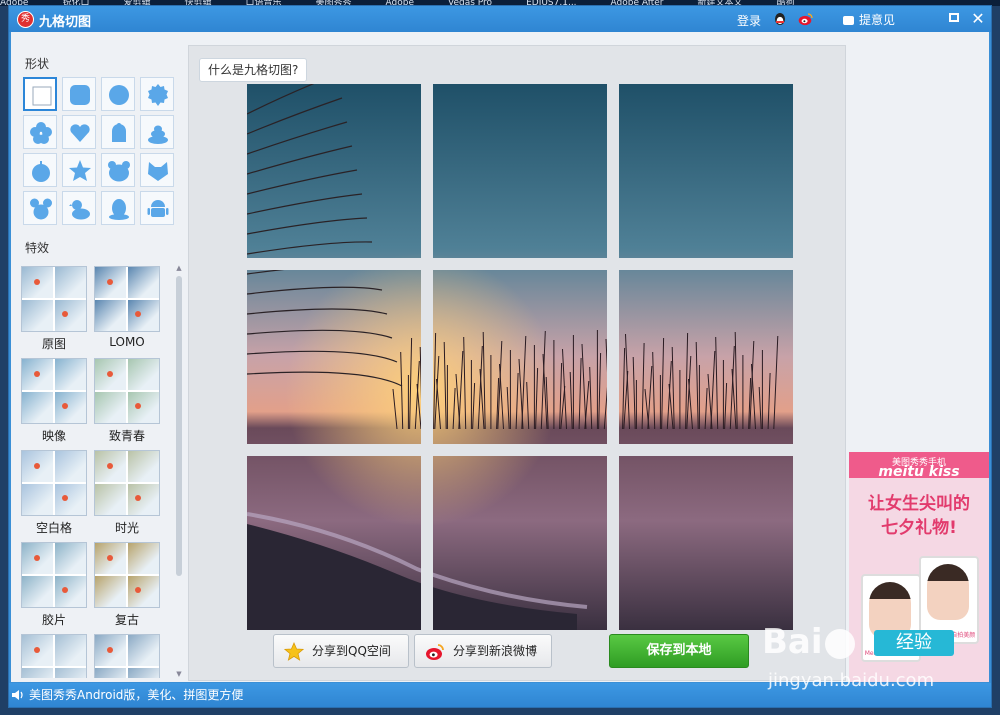 This screenshot has height=715, width=1000. Describe the element at coordinates (805, 19) in the screenshot. I see `weibo-icon` at that location.